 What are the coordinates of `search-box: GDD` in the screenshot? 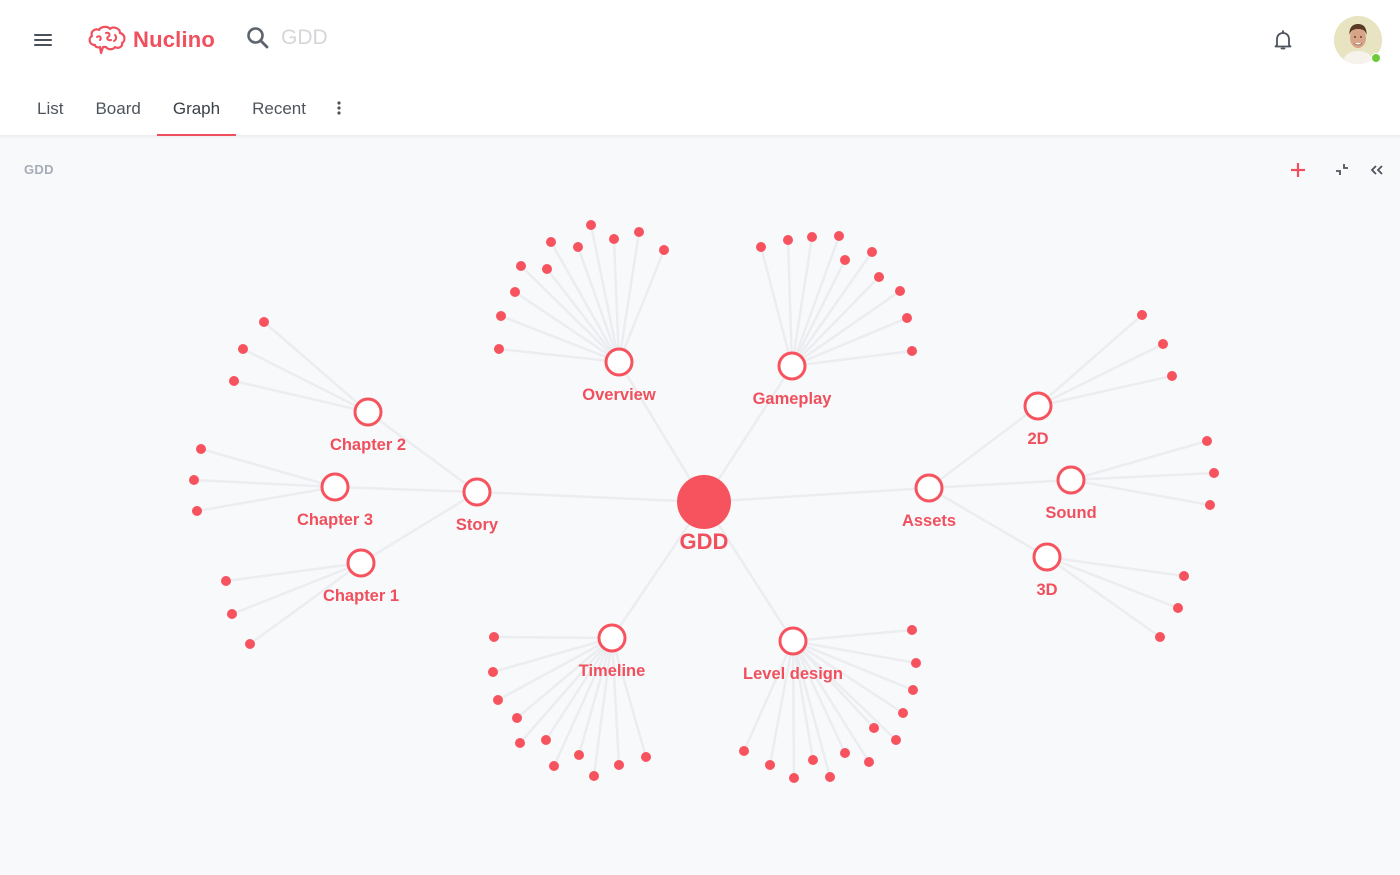 It's located at (286, 38).